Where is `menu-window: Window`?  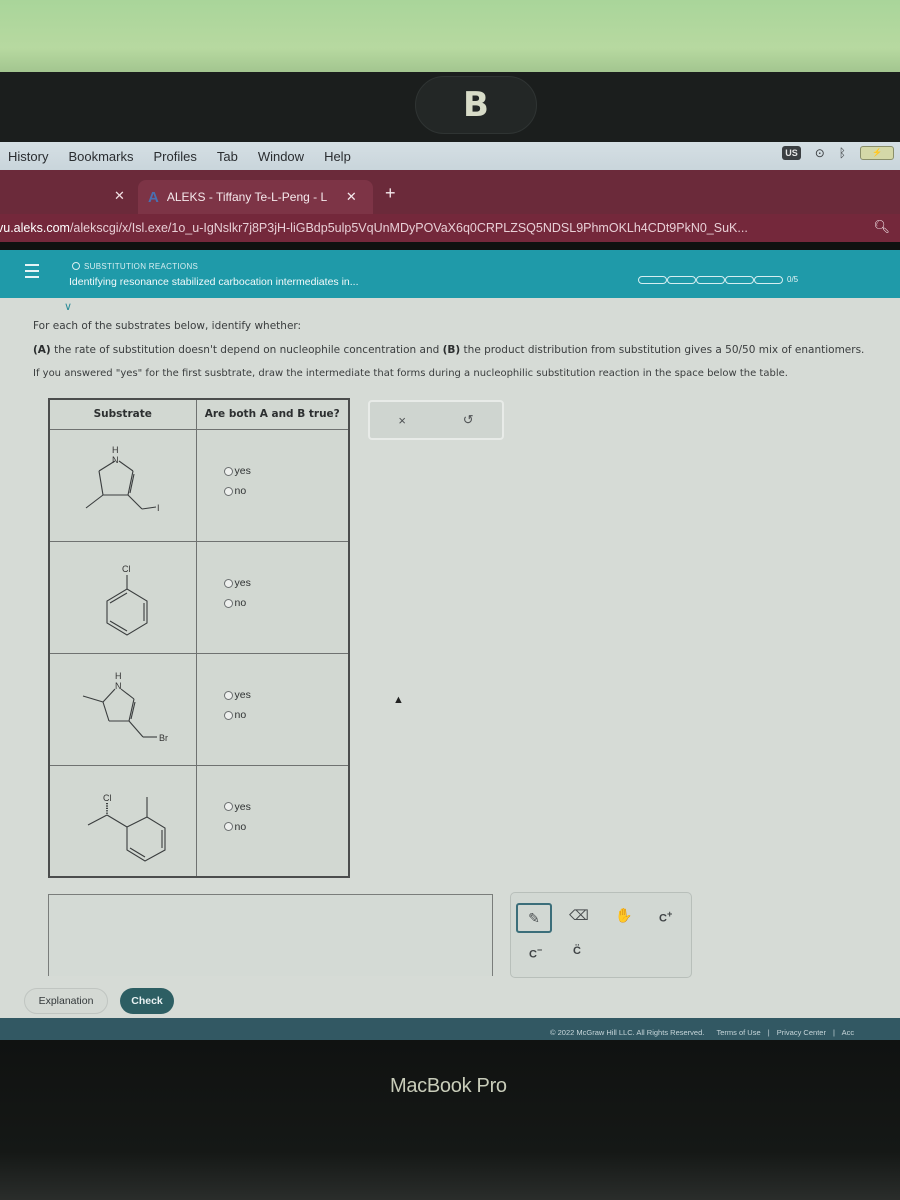
menu-window: Window is located at coordinates (281, 156).